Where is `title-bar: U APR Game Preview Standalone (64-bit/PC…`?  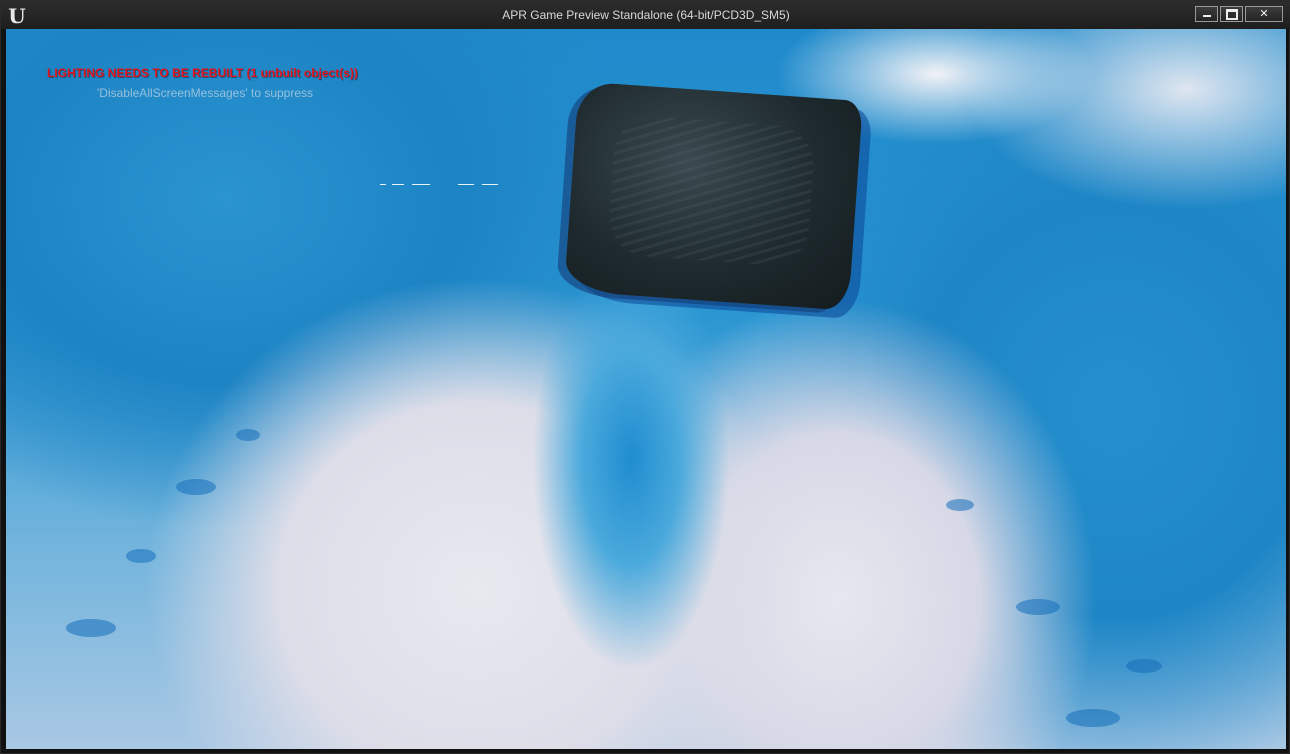
title-bar: U APR Game Preview Standalone (64-bit/PC… is located at coordinates (645, 15).